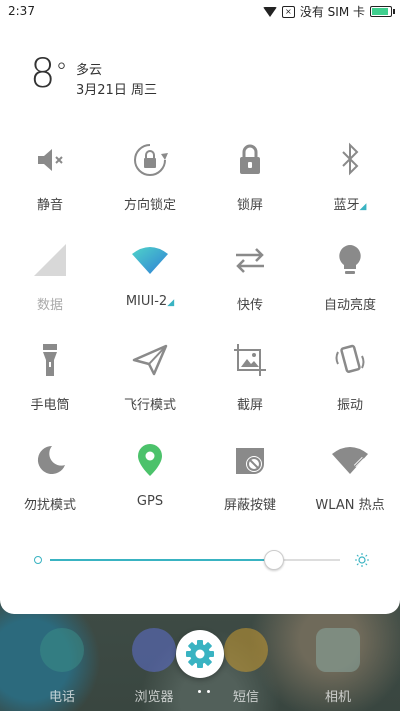 This screenshot has width=400, height=711. What do you see at coordinates (250, 384) in the screenshot?
I see `tile-screenshot: 截屏` at bounding box center [250, 384].